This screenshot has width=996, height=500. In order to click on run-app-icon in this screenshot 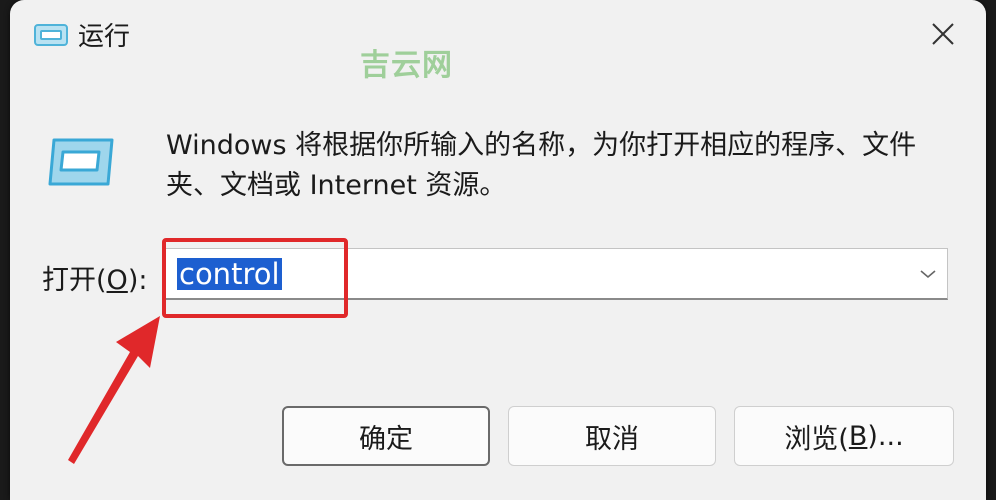, I will do `click(51, 37)`.